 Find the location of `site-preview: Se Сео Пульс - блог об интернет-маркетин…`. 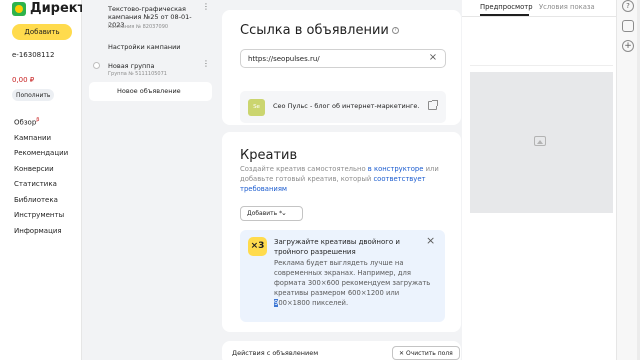

site-preview: Se Сео Пульс - блог об интернет-маркетин… is located at coordinates (343, 107).